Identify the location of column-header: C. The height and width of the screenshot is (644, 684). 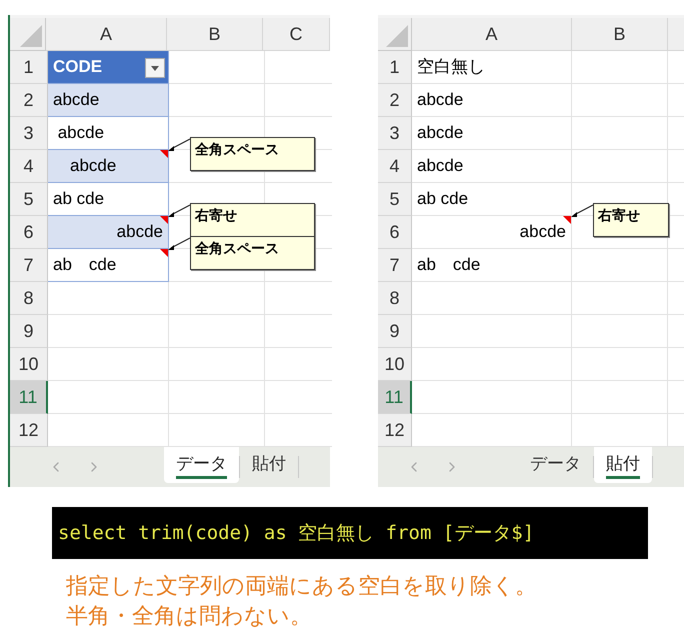
(296, 34).